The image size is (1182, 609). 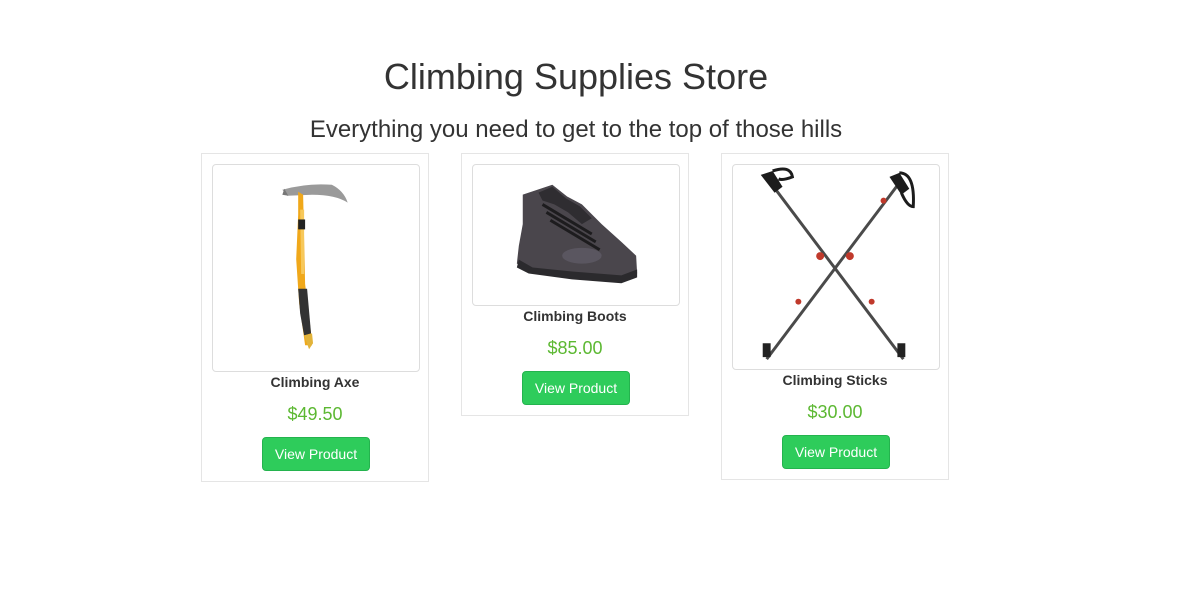 I want to click on product-price: $30.00, so click(x=835, y=412).